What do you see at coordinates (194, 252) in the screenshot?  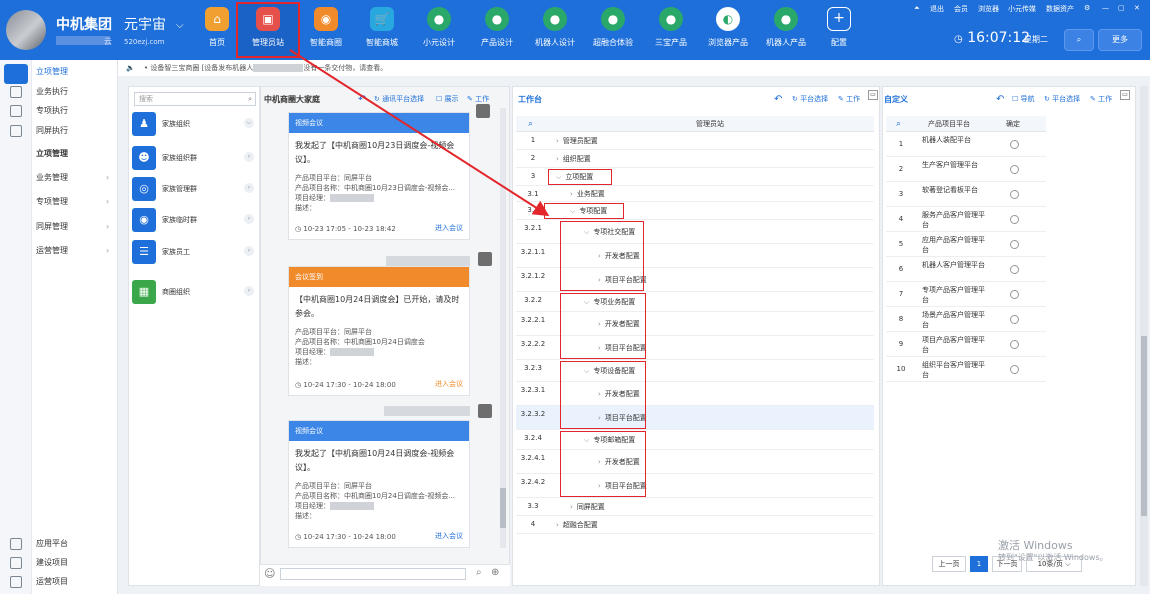 I see `org-item-family-staff: ☰ 家族员工 ›` at bounding box center [194, 252].